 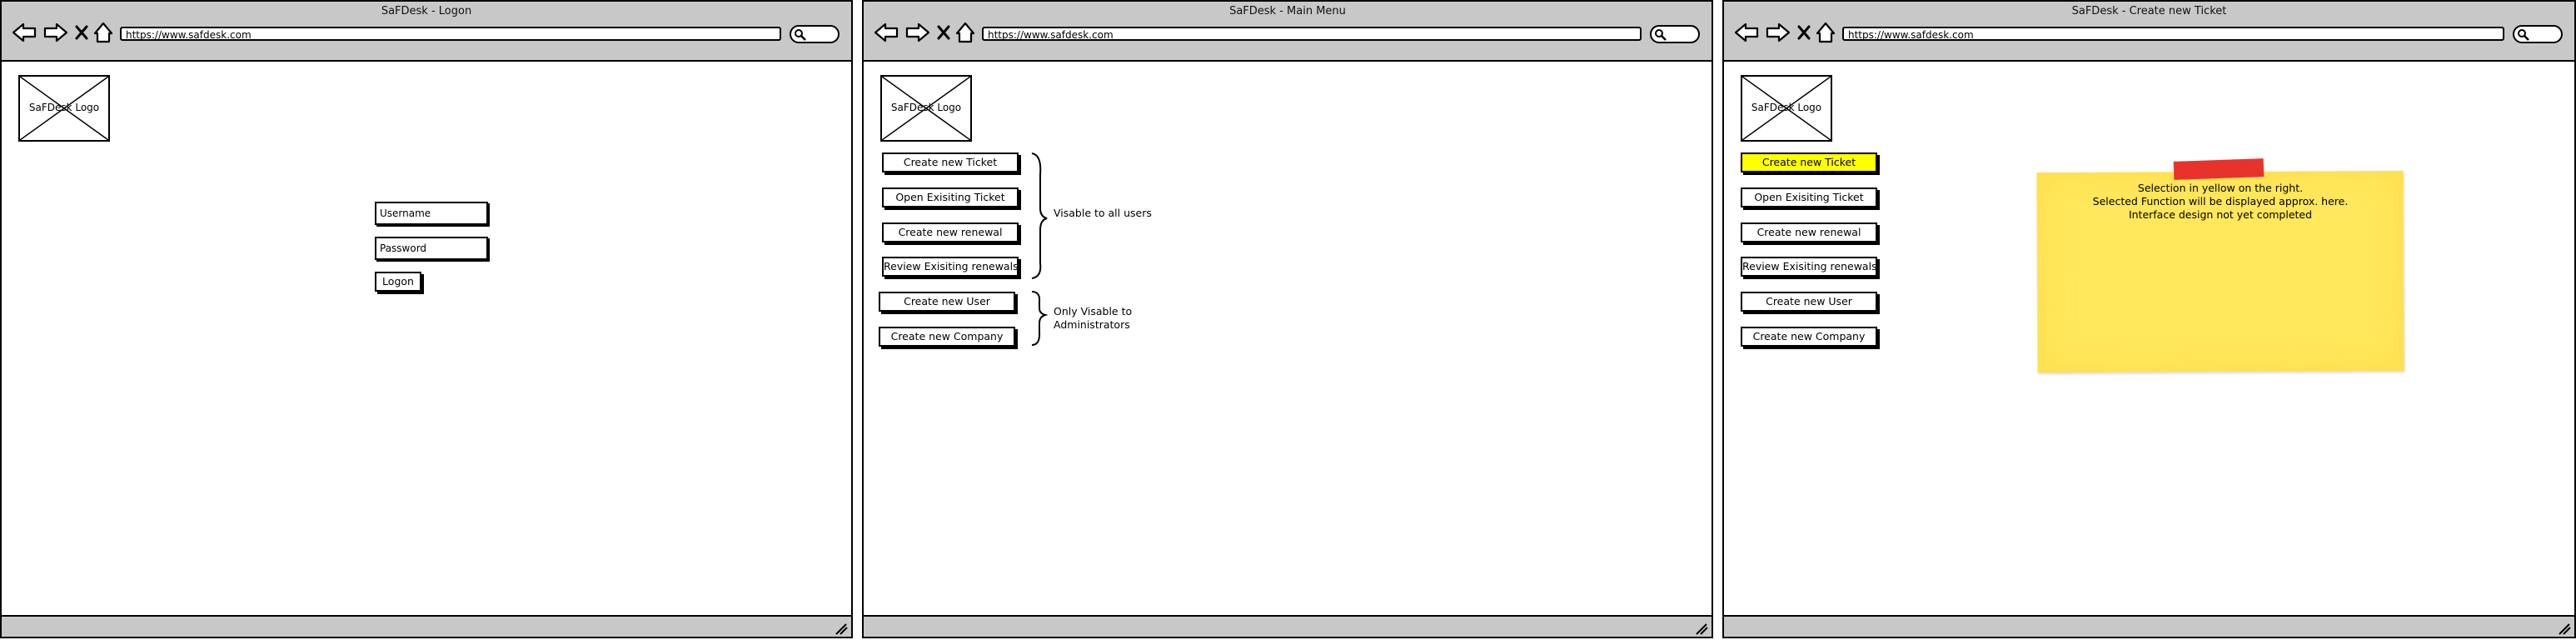 I want to click on brace-group-markers, so click(x=1040, y=249).